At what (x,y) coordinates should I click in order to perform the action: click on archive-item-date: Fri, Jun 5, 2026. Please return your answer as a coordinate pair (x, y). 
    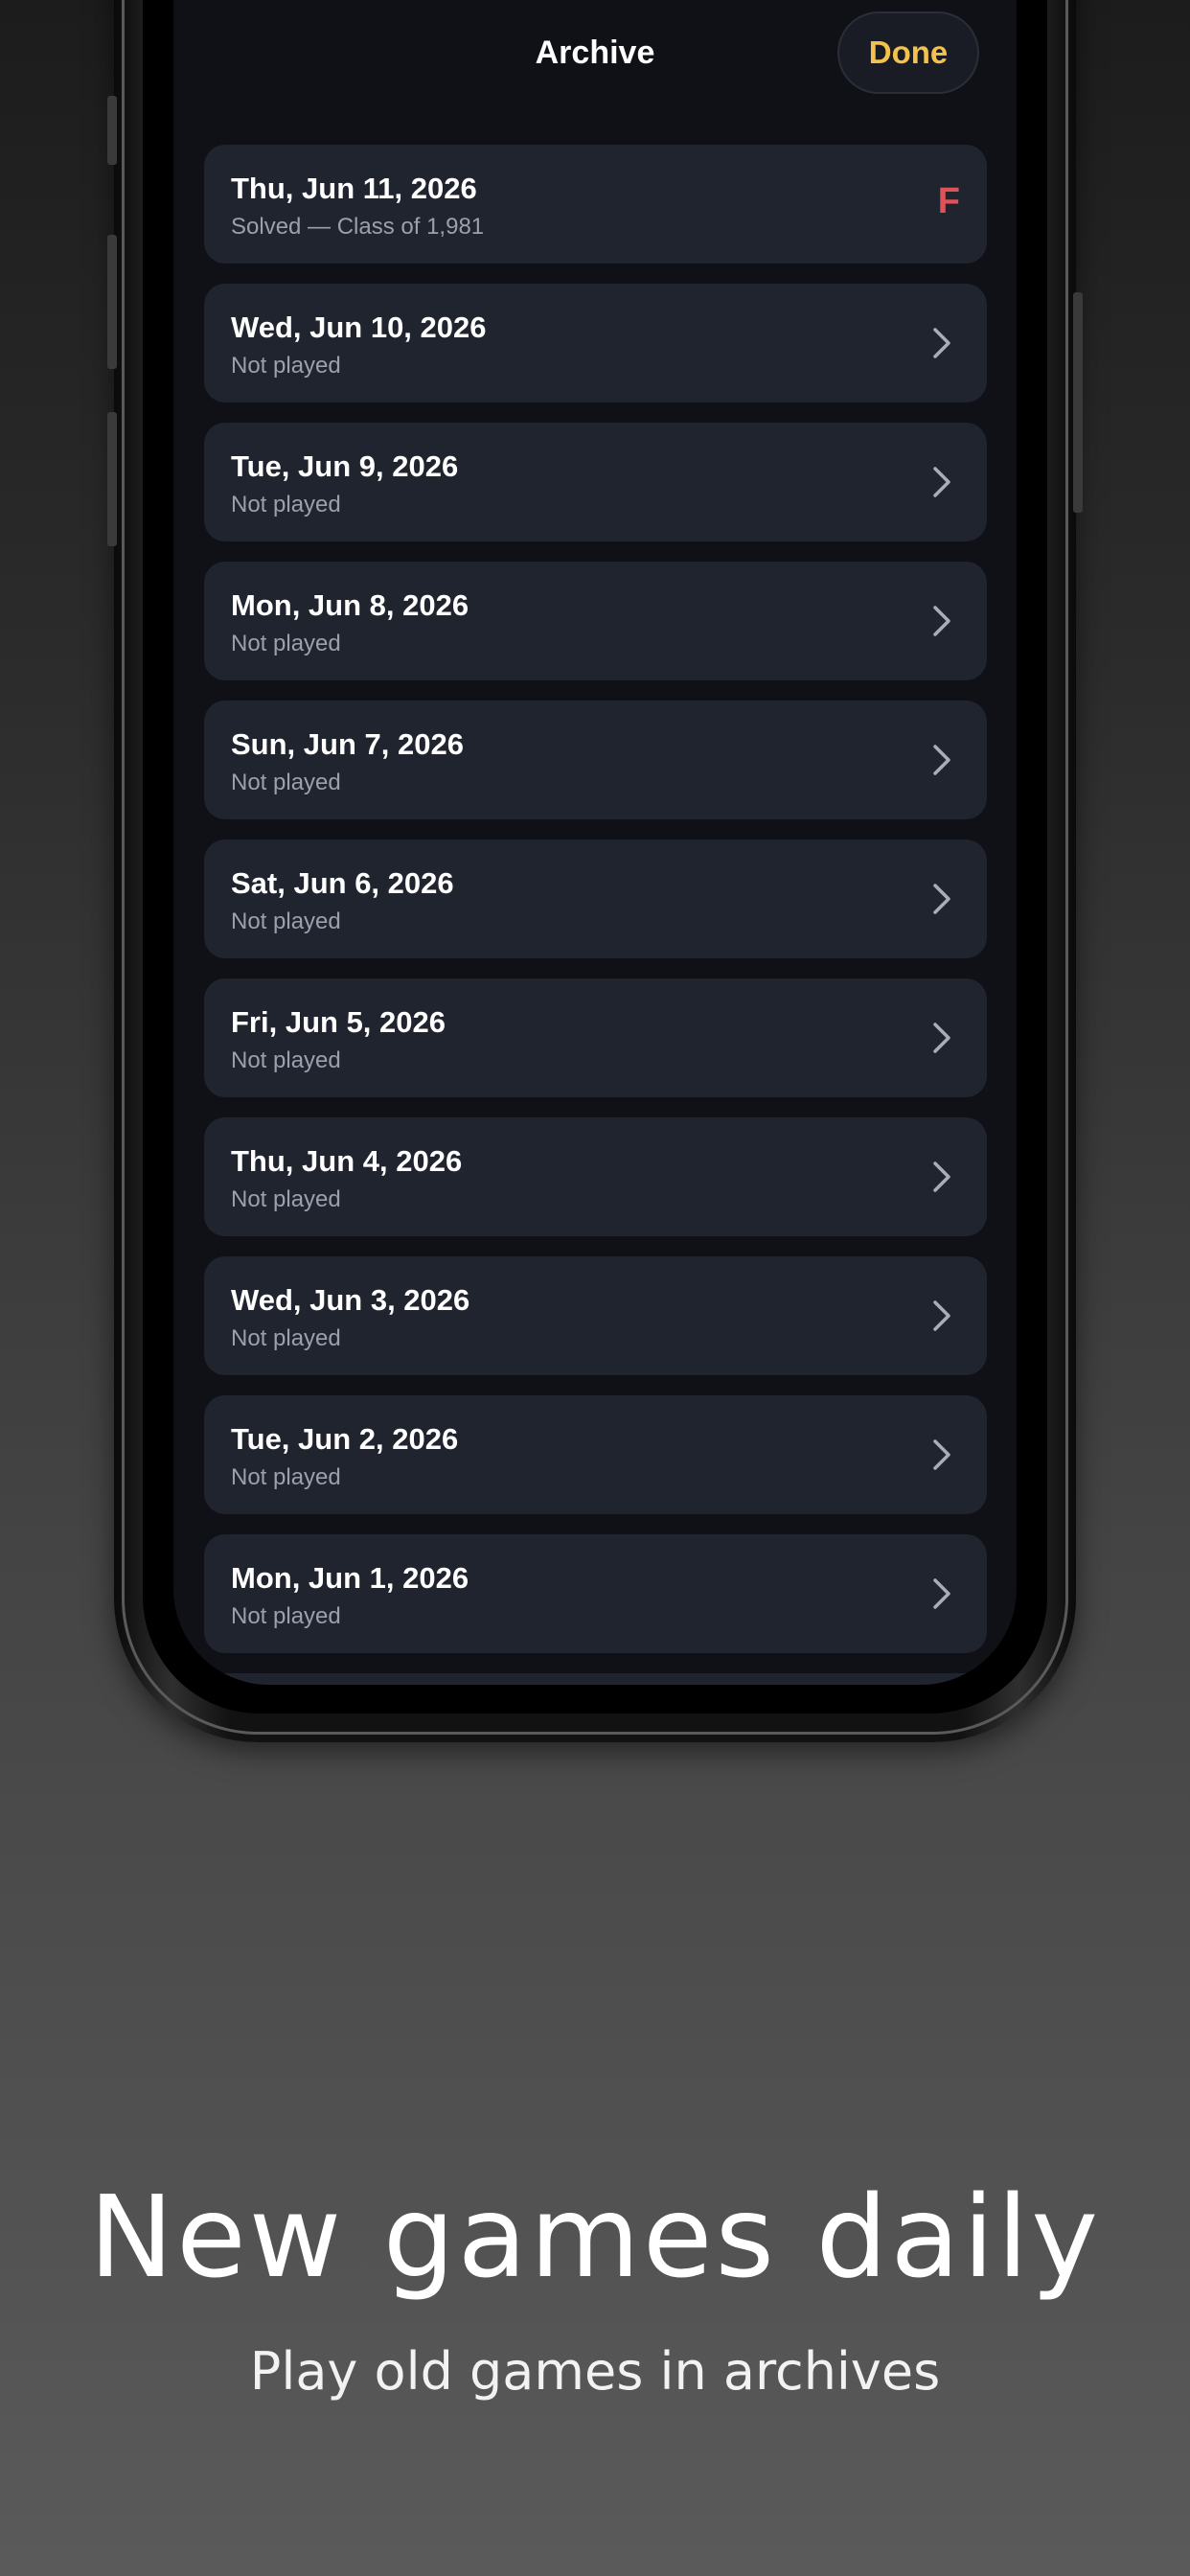
    Looking at the image, I should click on (339, 1022).